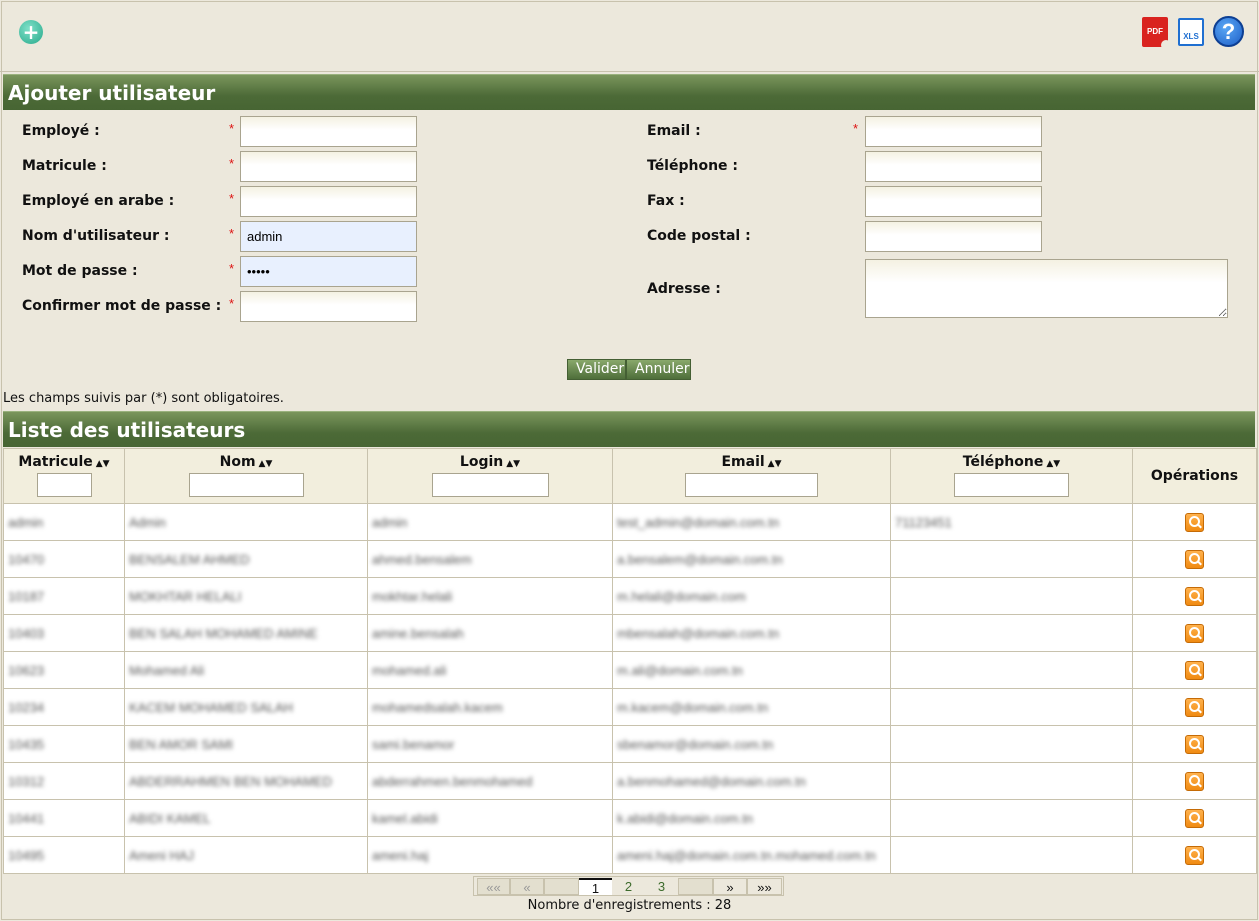 This screenshot has width=1259, height=921. Describe the element at coordinates (490, 485) in the screenshot. I see `filter-login` at that location.